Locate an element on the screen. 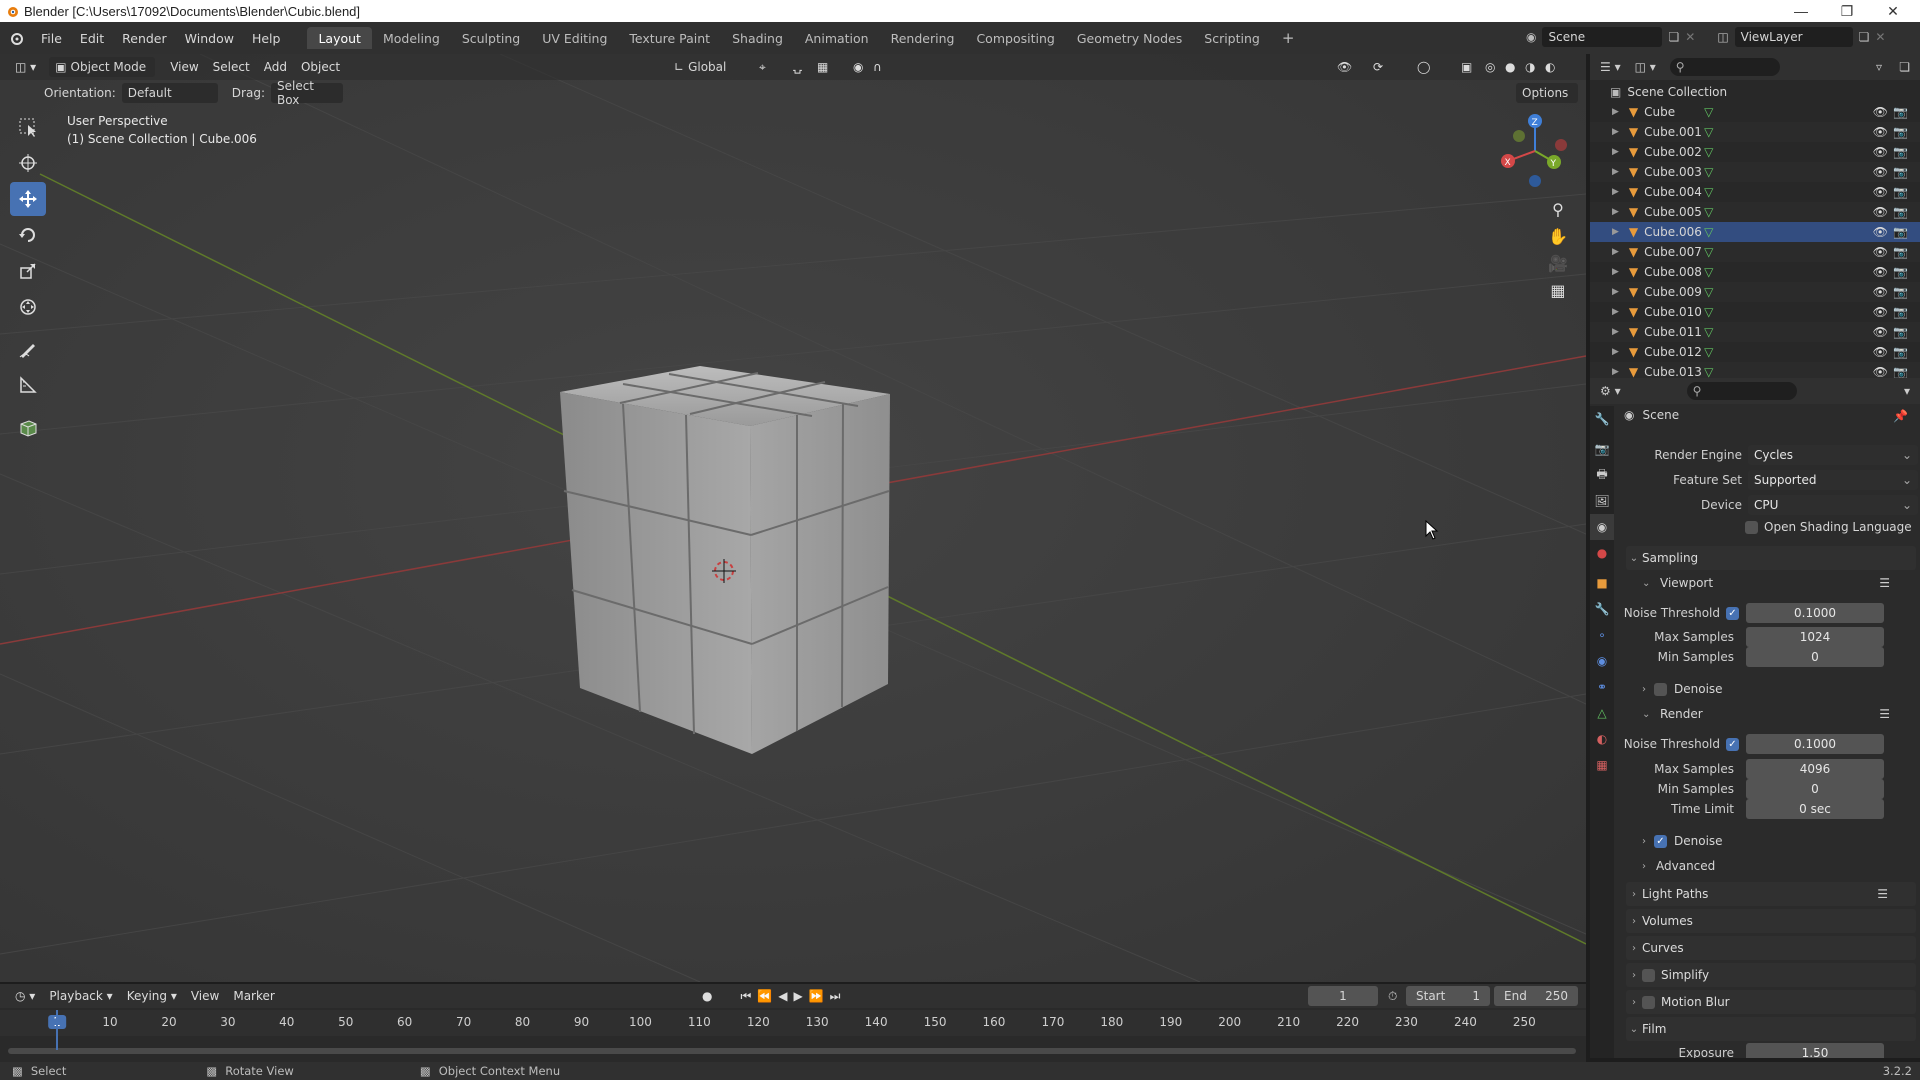 The image size is (1920, 1080). measure-tool is located at coordinates (28, 385).